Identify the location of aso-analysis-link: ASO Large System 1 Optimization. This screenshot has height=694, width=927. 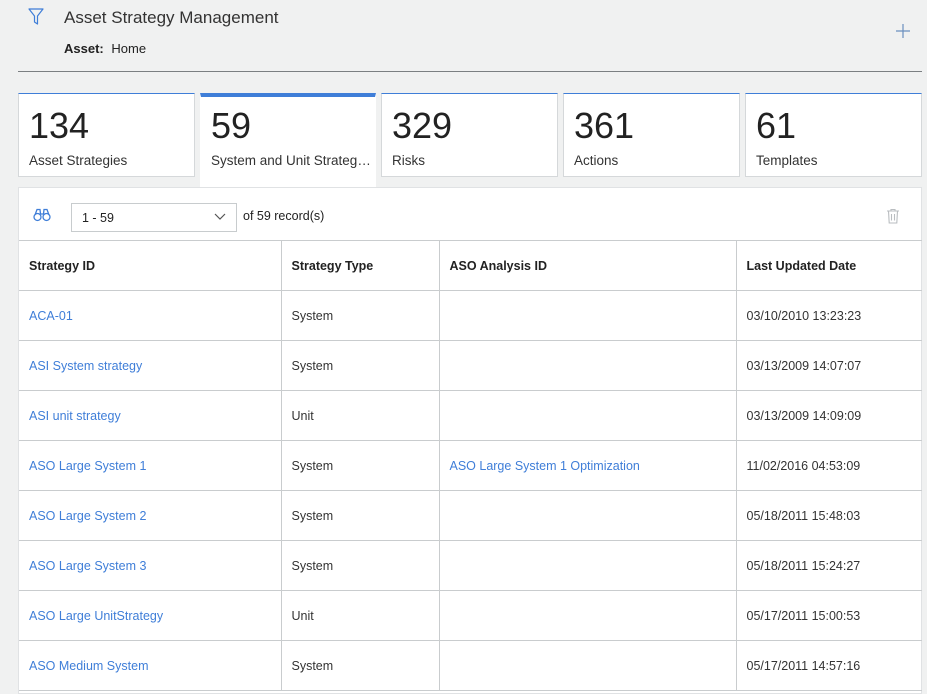
(545, 466).